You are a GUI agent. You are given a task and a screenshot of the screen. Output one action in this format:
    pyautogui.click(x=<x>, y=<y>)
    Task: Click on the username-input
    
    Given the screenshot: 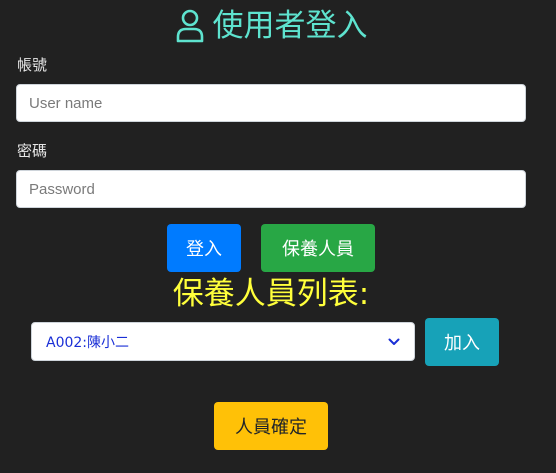 What is the action you would take?
    pyautogui.click(x=271, y=103)
    